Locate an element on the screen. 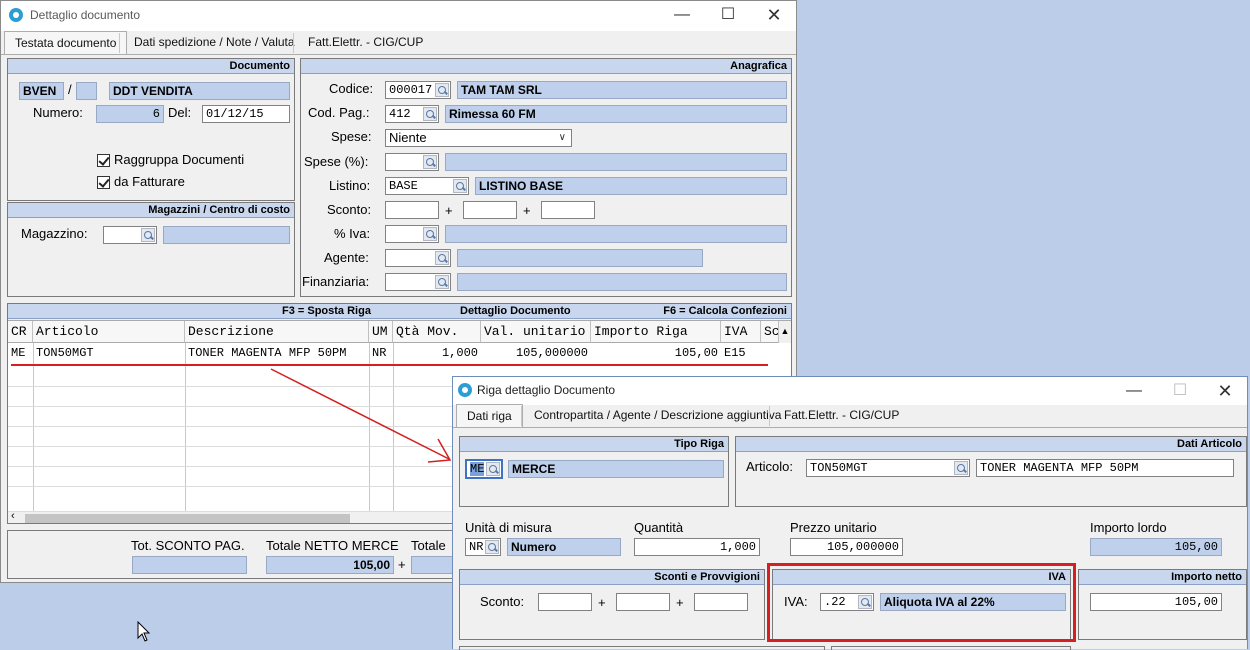 The height and width of the screenshot is (650, 1250). dati-articolo-header: Dati Articolo is located at coordinates (991, 444).